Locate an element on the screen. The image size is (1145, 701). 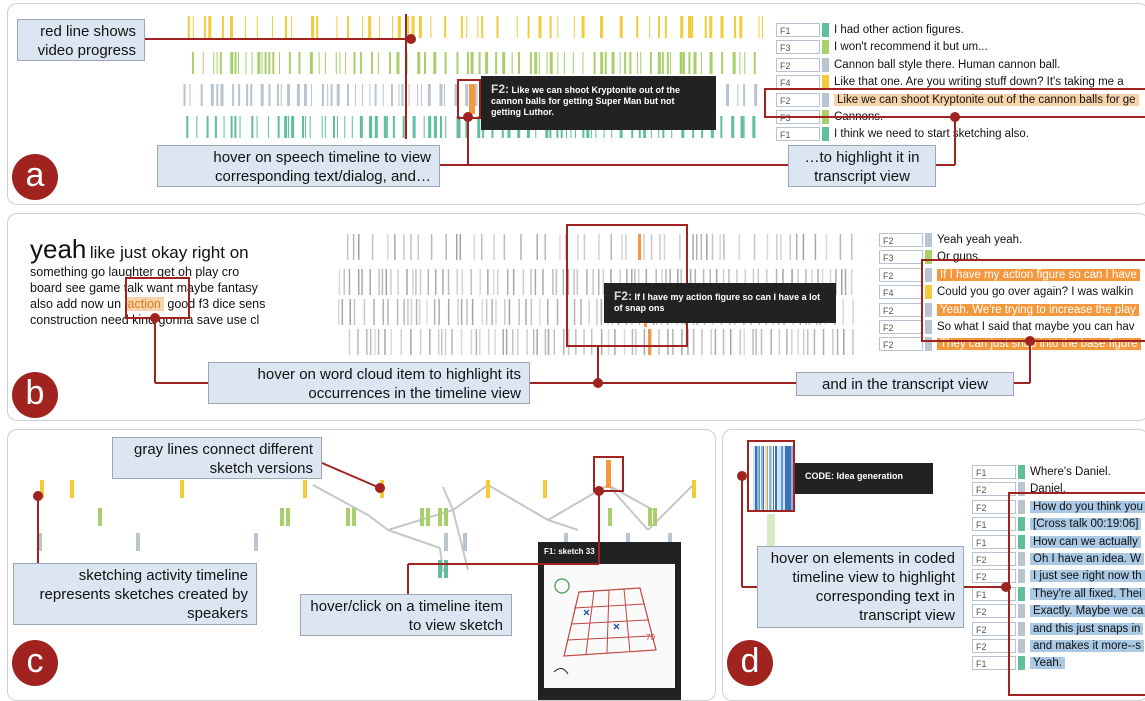
transcript-row: F2 Yeah yeah yeah. is located at coordinates (1012, 240).